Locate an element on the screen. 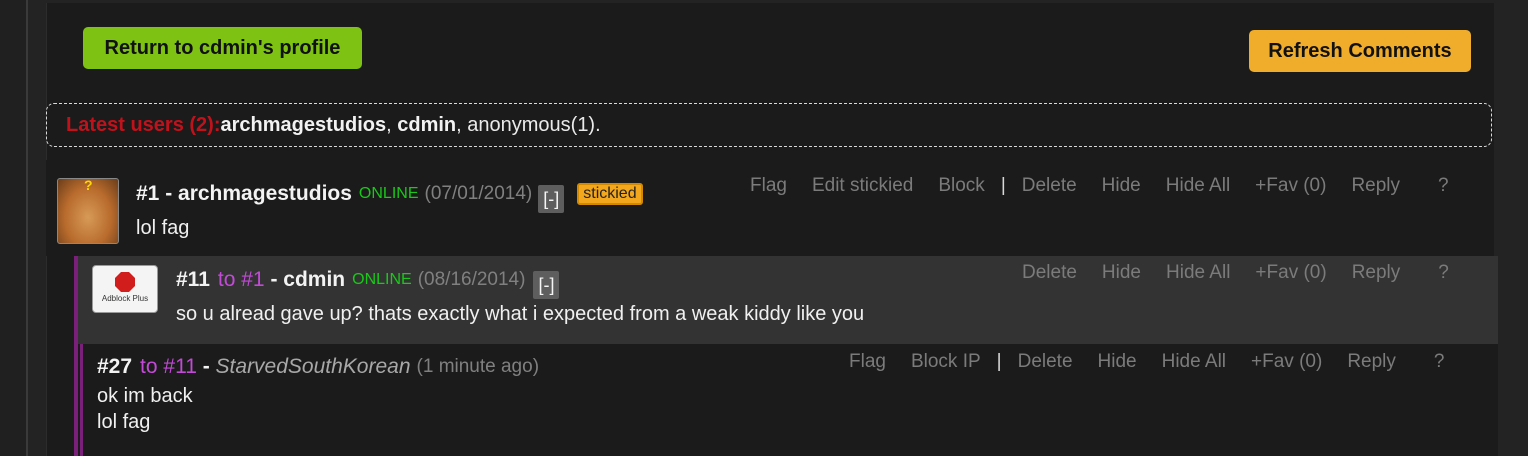 The height and width of the screenshot is (456, 1528). latest-anonymous-count: , anonymous(1). is located at coordinates (528, 124).